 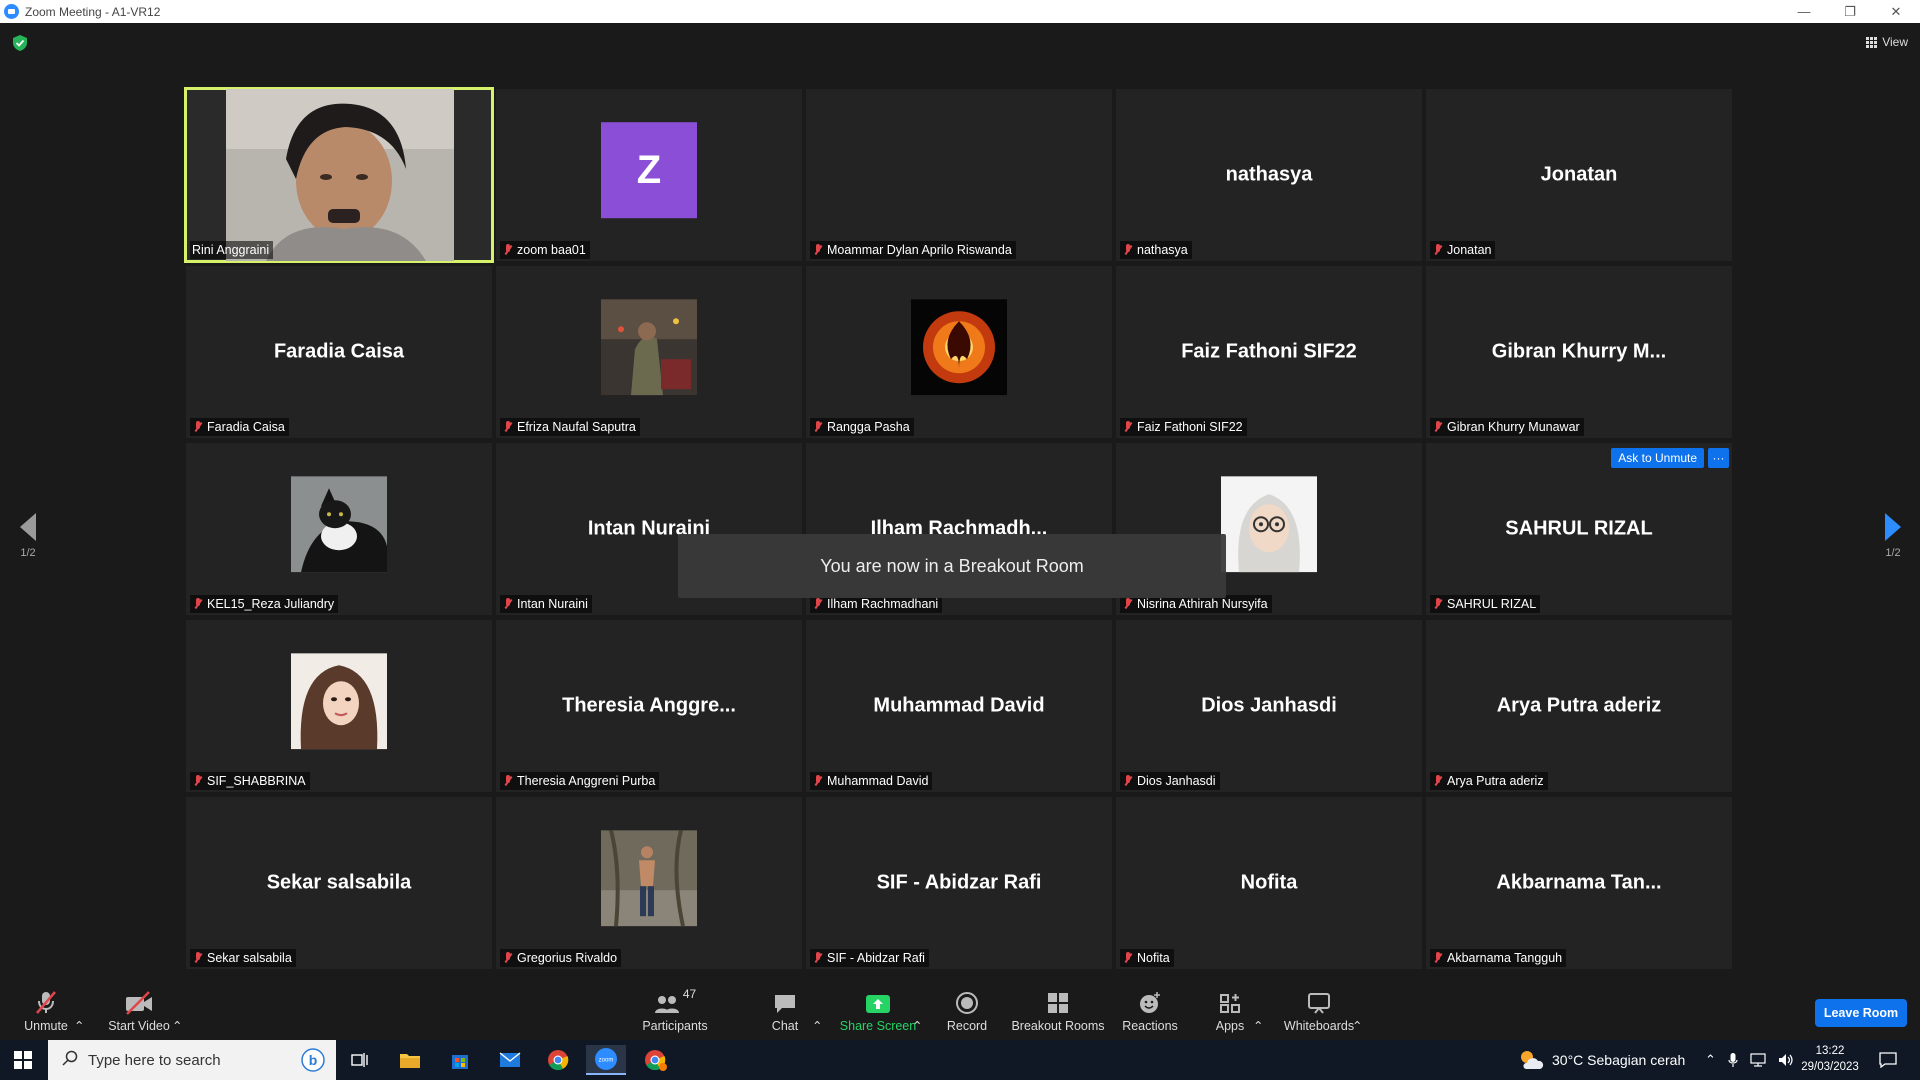 What do you see at coordinates (410, 1060) in the screenshot?
I see `file-explorer-icon` at bounding box center [410, 1060].